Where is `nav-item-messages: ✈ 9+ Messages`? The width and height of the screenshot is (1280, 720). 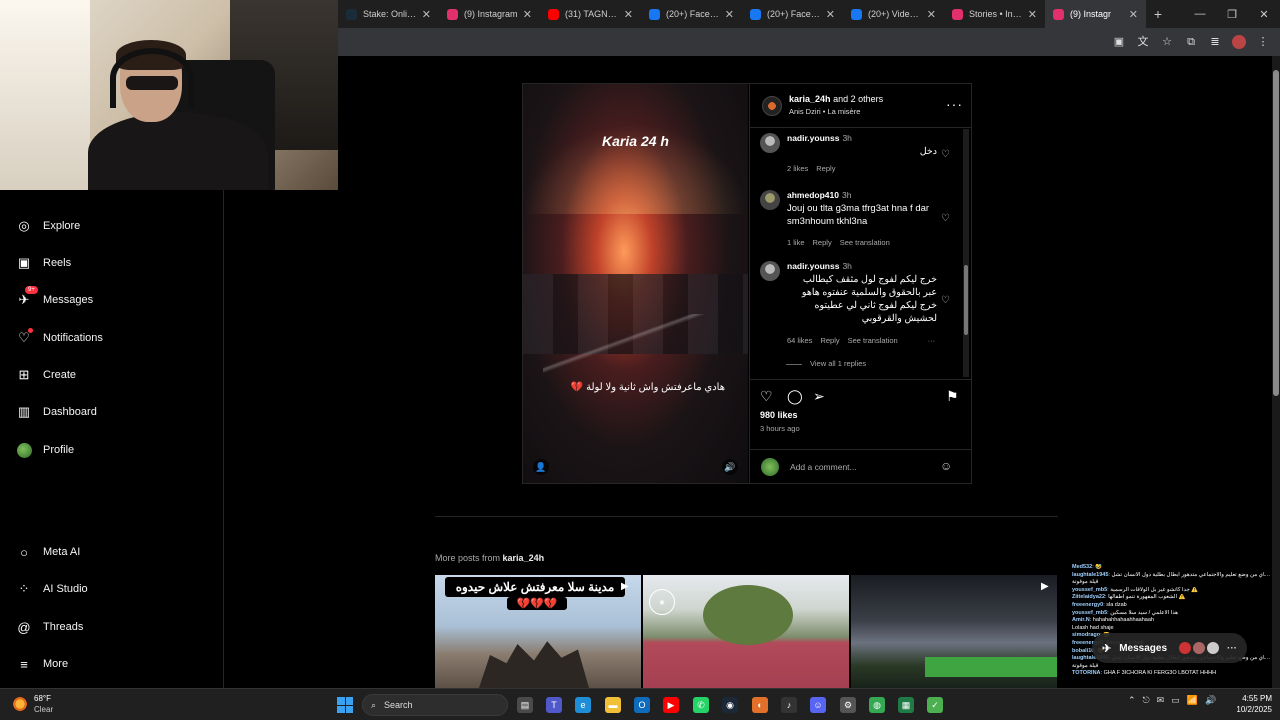
nav-item-messages: ✈ 9+ Messages is located at coordinates (54, 297).